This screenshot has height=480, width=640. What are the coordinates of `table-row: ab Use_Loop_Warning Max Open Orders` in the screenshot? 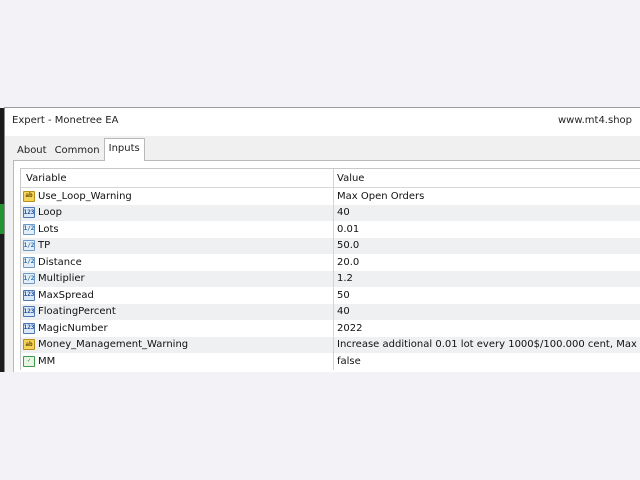 It's located at (330, 196).